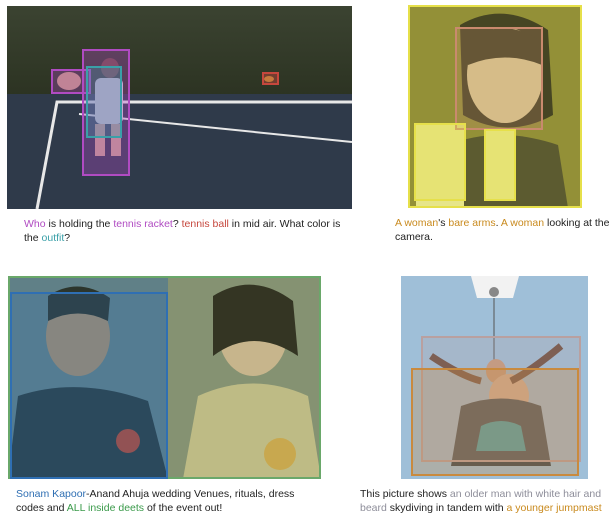 Image resolution: width=613 pixels, height=517 pixels. I want to click on caption-segment: Who, so click(35, 224).